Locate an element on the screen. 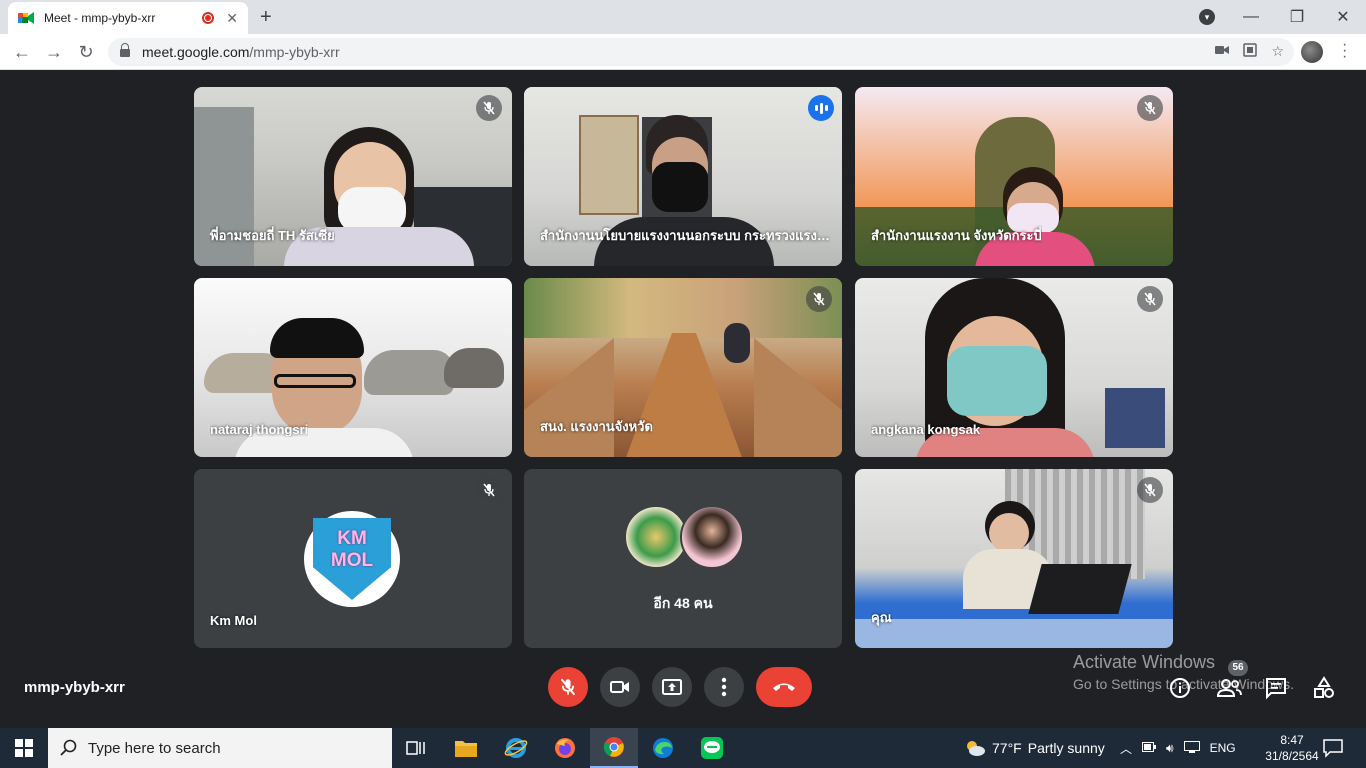 This screenshot has width=1366, height=768. participant-count-badge: 56 is located at coordinates (1238, 668).